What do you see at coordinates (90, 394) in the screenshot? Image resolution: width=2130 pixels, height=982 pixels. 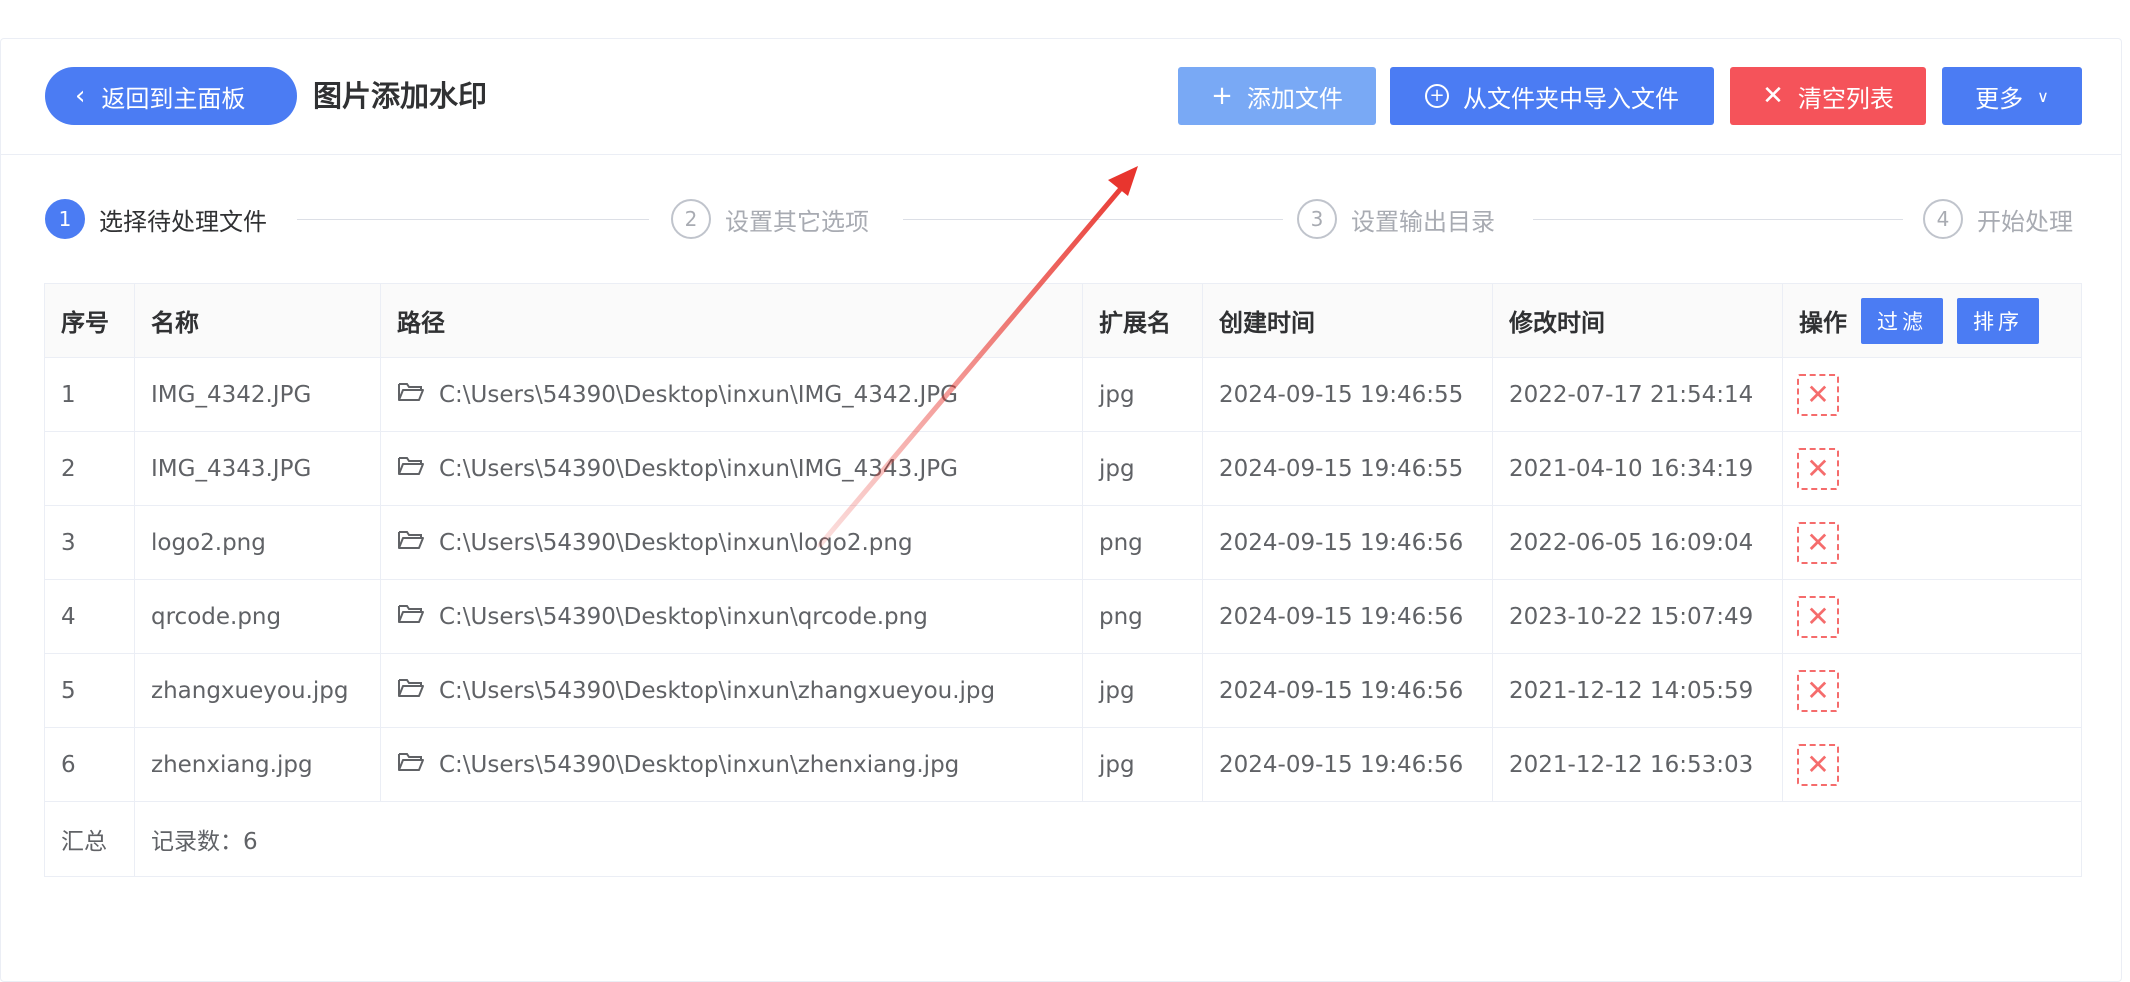 I see `cell-index: 1` at bounding box center [90, 394].